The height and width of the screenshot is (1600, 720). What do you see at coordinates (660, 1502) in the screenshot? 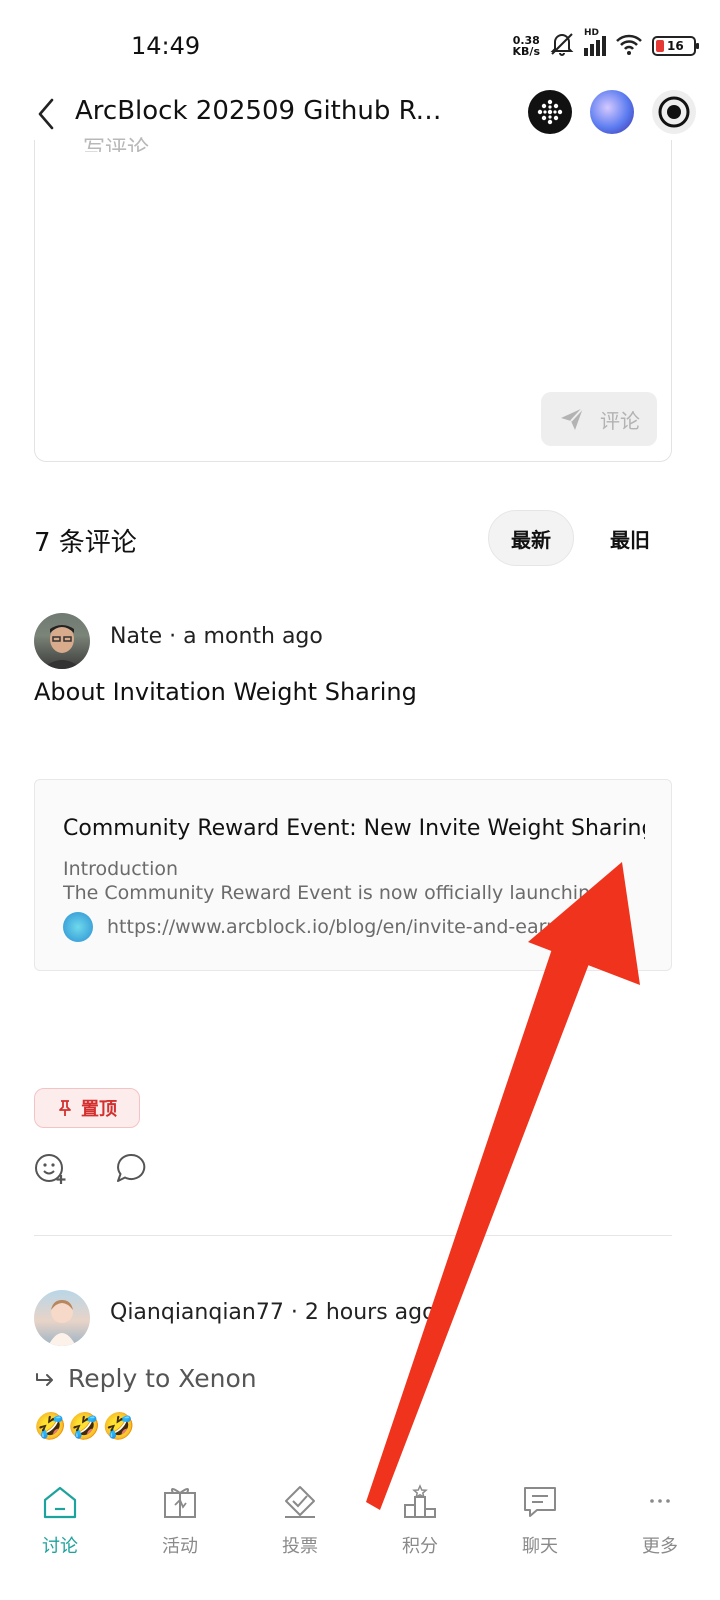
I see `more-icon` at bounding box center [660, 1502].